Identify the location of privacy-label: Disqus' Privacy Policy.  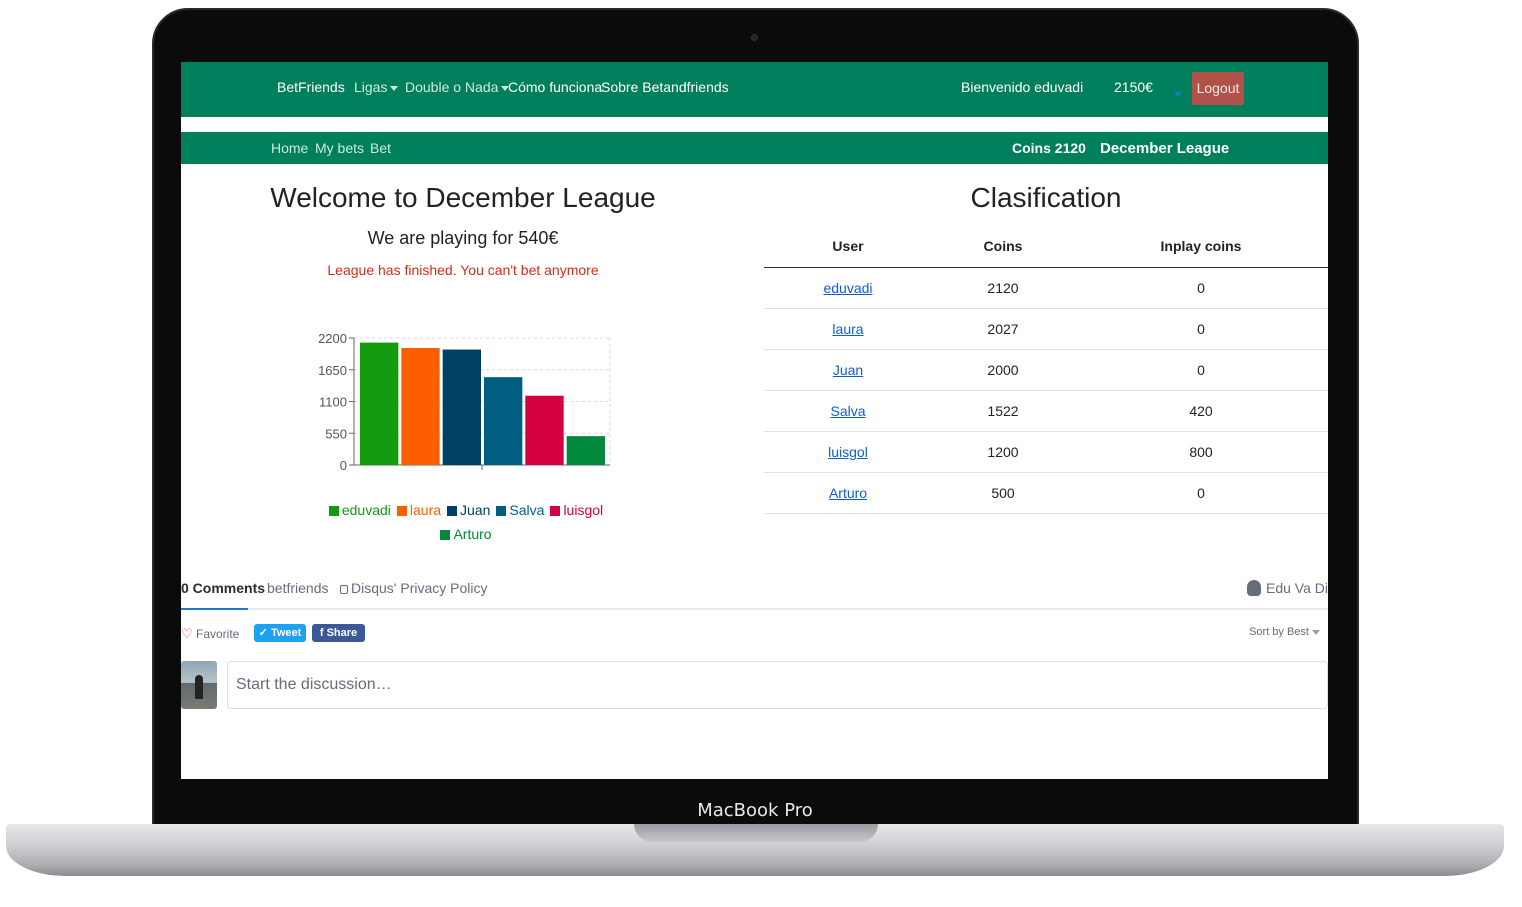
(419, 588).